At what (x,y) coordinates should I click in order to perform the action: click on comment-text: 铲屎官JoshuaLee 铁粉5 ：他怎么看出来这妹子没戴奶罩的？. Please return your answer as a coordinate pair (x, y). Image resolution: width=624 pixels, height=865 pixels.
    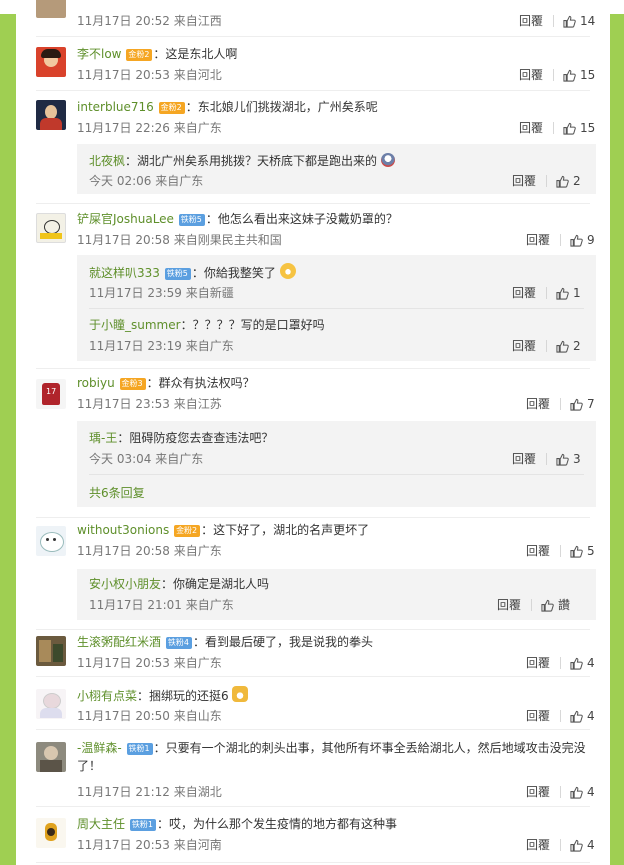
    Looking at the image, I should click on (333, 219).